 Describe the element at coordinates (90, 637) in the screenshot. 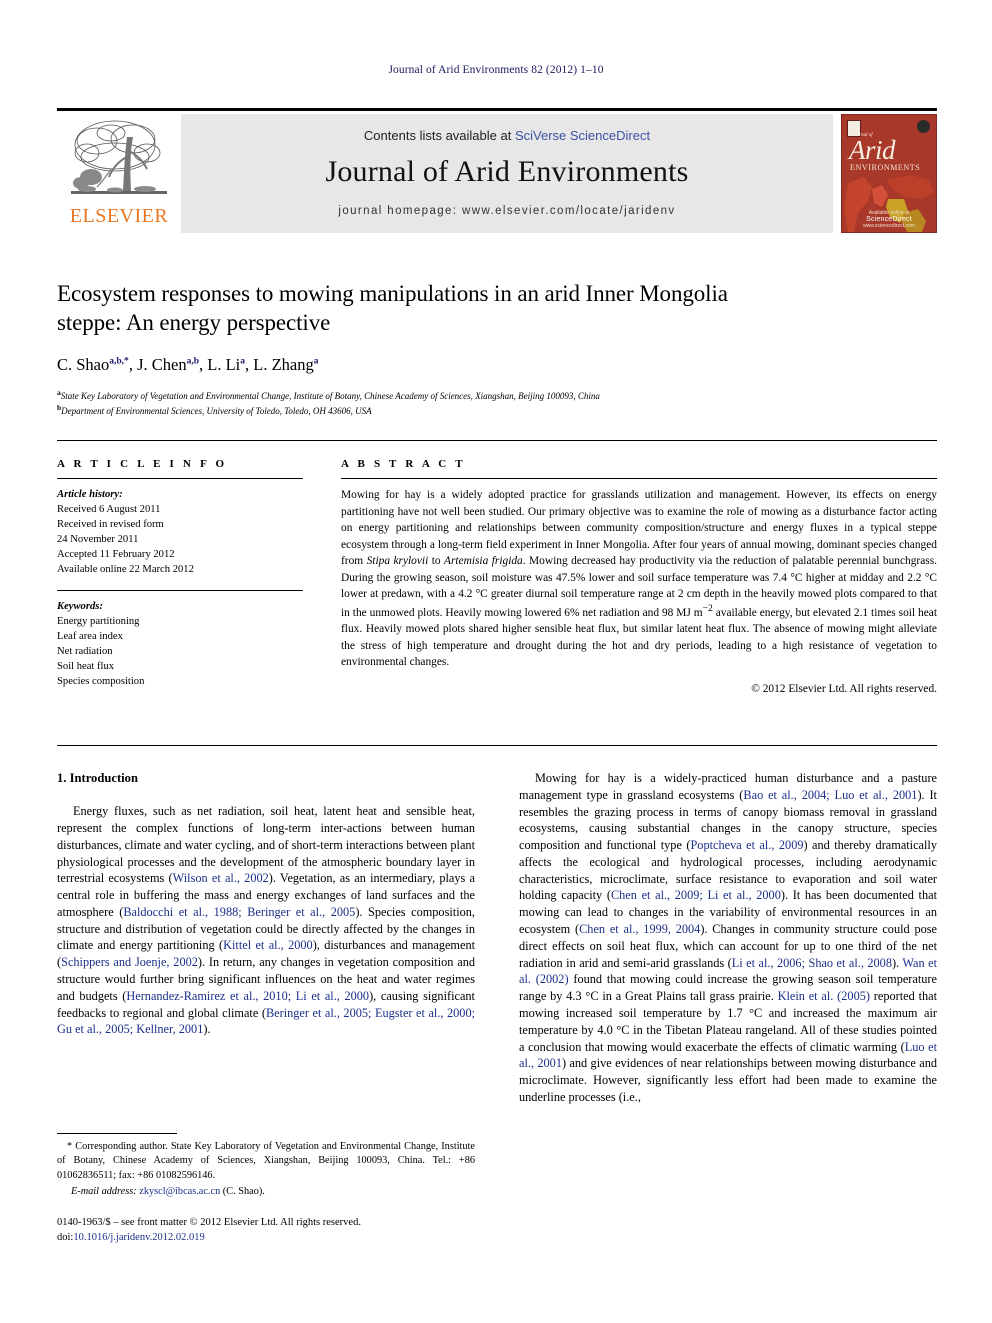

I see `keyword-item: Leaf area index` at that location.